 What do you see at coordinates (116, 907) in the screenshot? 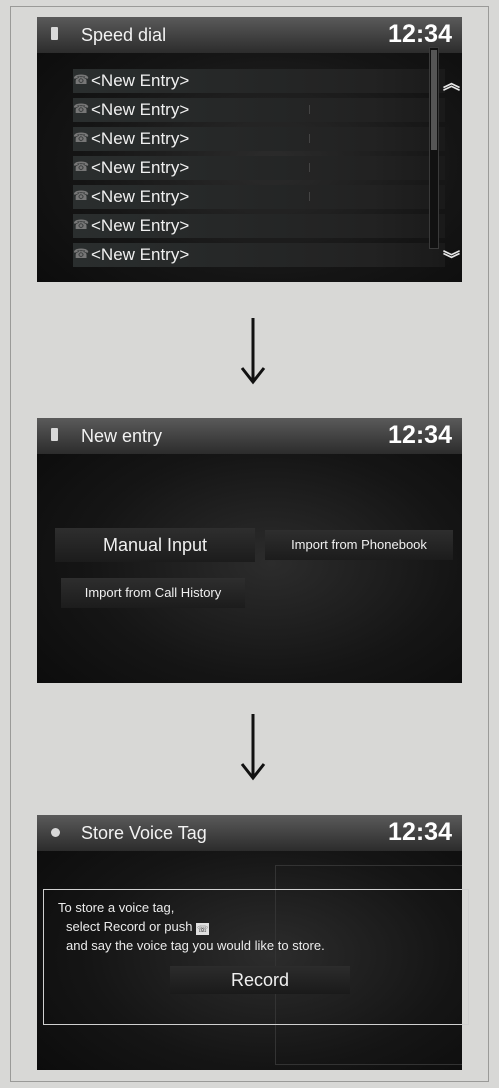
I see `dialog-line-1: To store a voice tag,` at bounding box center [116, 907].